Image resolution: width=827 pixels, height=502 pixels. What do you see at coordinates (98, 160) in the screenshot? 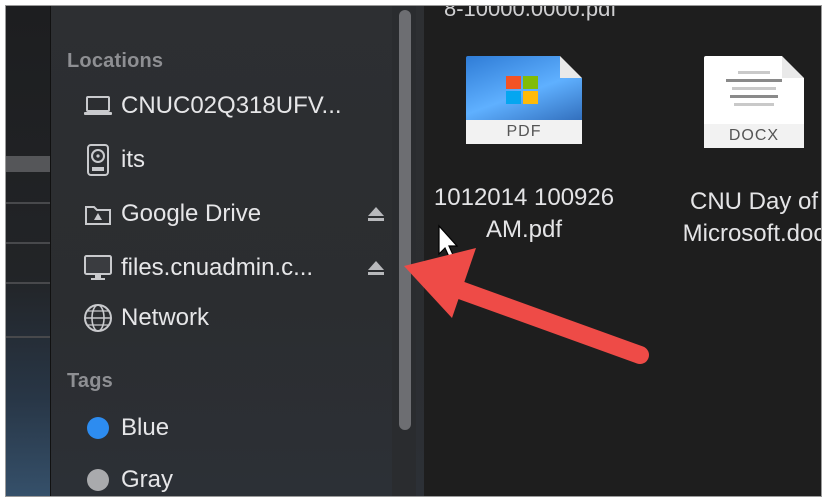
I see `internal-disk-icon` at bounding box center [98, 160].